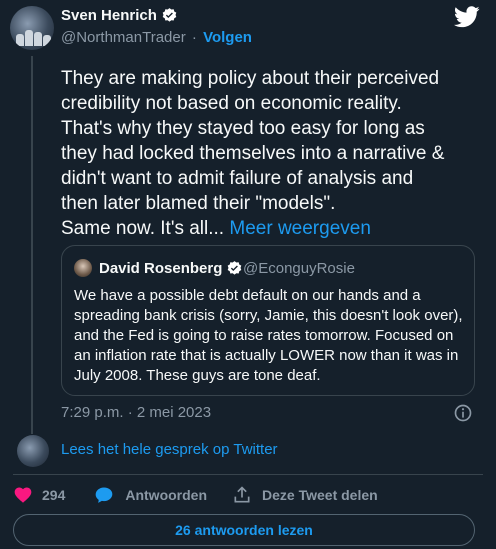  I want to click on follow-button: Volgen, so click(227, 37).